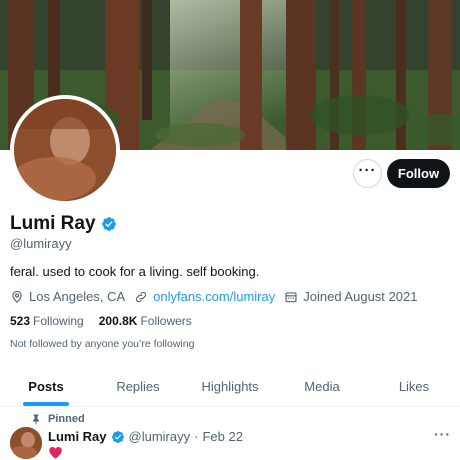 This screenshot has height=460, width=460. What do you see at coordinates (166, 321) in the screenshot?
I see `followers-label: Followers` at bounding box center [166, 321].